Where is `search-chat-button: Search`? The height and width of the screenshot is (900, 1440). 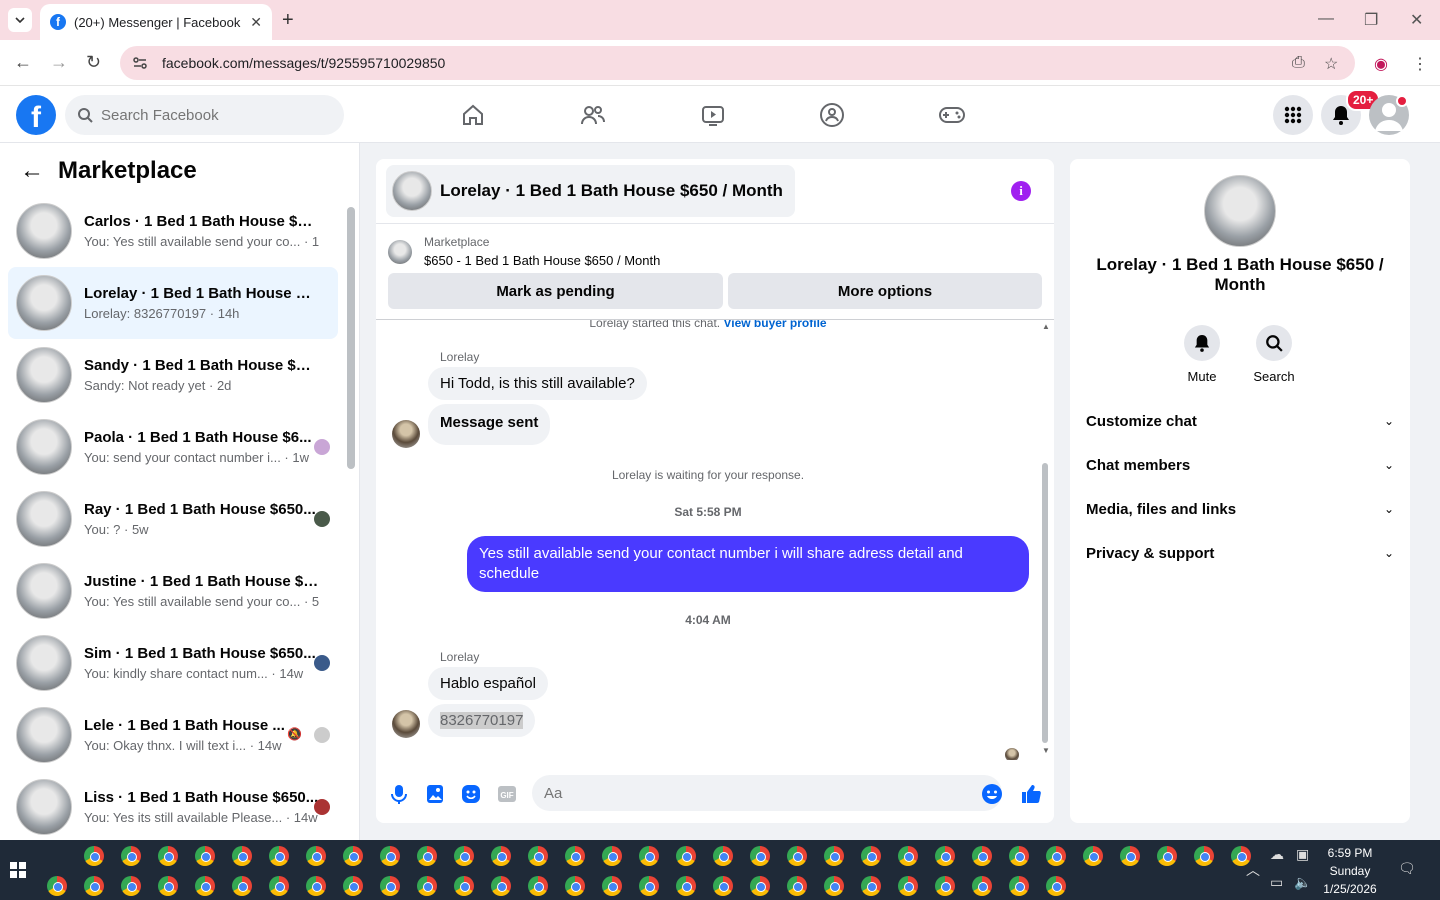 search-chat-button: Search is located at coordinates (1274, 354).